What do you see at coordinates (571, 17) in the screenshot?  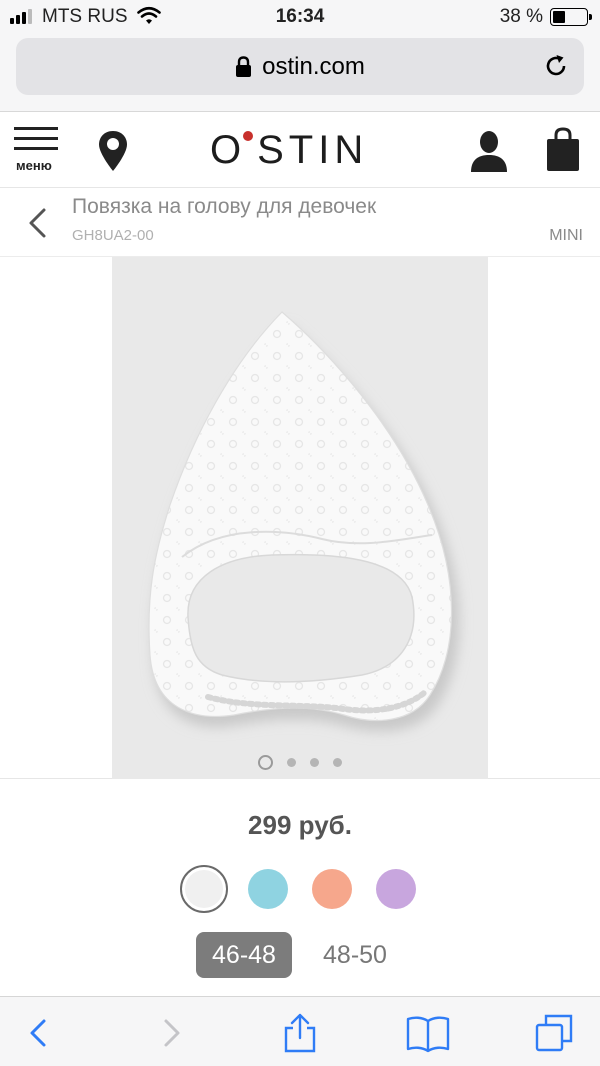 I see `battery-icon` at bounding box center [571, 17].